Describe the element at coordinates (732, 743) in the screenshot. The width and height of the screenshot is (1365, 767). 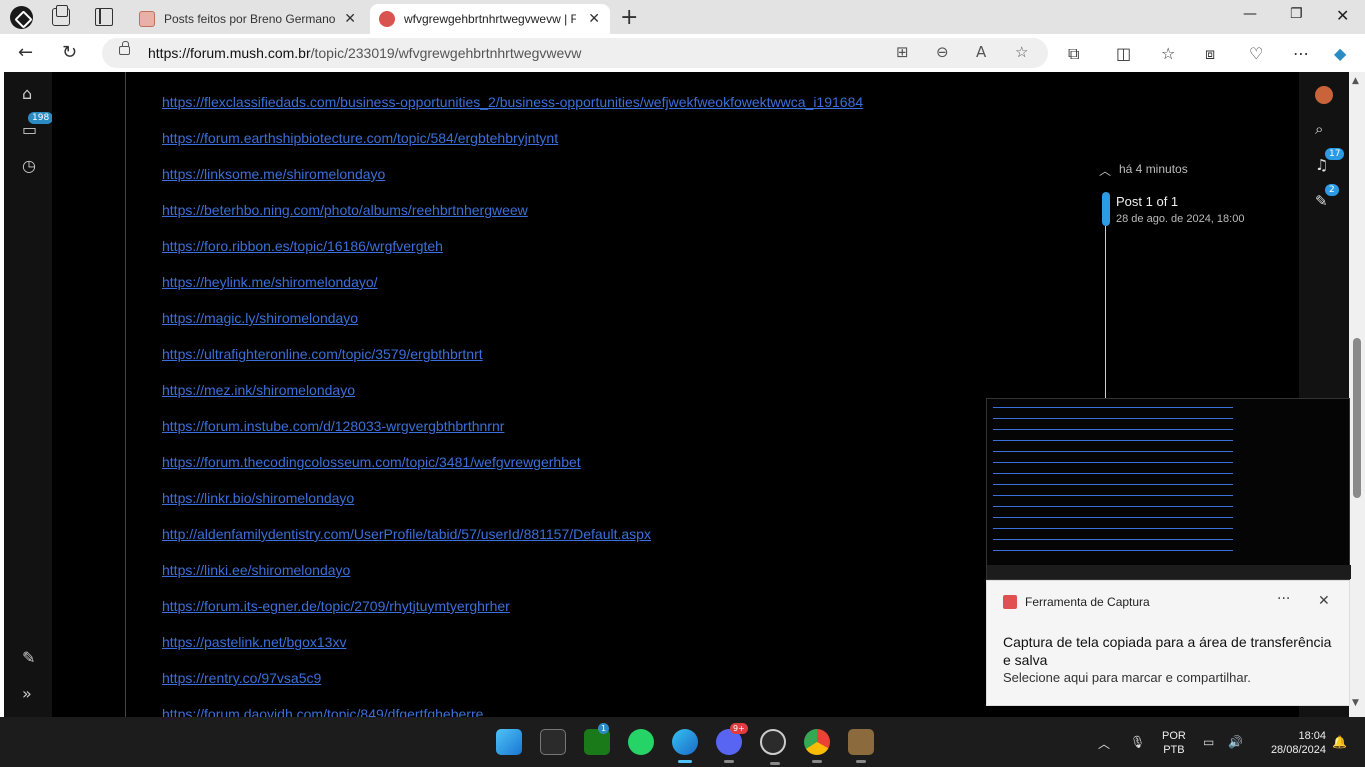
I see `discord-icon: 9+` at that location.